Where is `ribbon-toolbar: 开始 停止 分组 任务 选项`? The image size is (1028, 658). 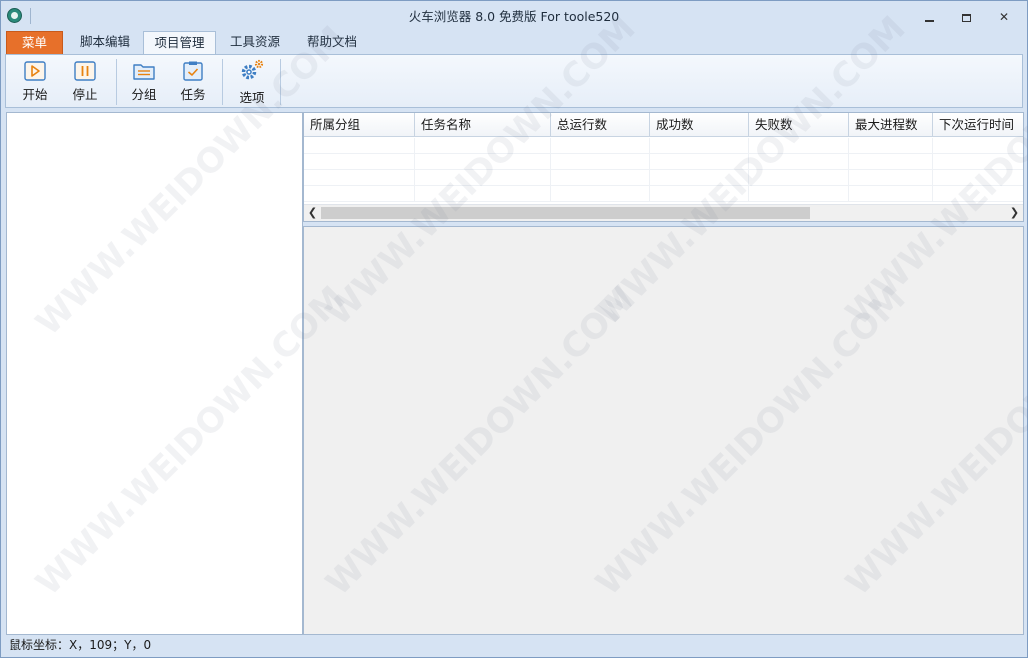
ribbon-toolbar: 开始 停止 分组 任务 选项 is located at coordinates (514, 81).